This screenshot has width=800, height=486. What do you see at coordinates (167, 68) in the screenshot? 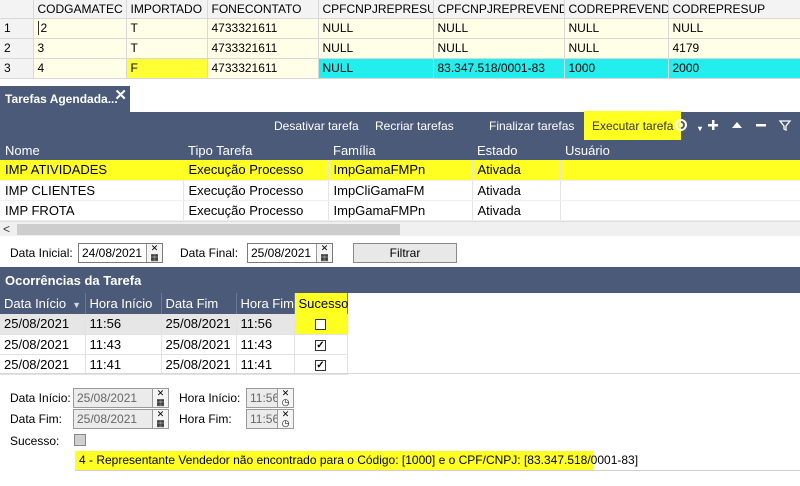
I see `table-cell-highlighted: F` at bounding box center [167, 68].